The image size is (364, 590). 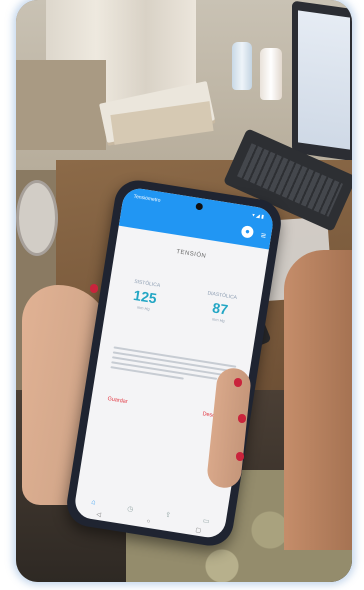 I want to click on app-title: Tensiómetro, so click(x=147, y=198).